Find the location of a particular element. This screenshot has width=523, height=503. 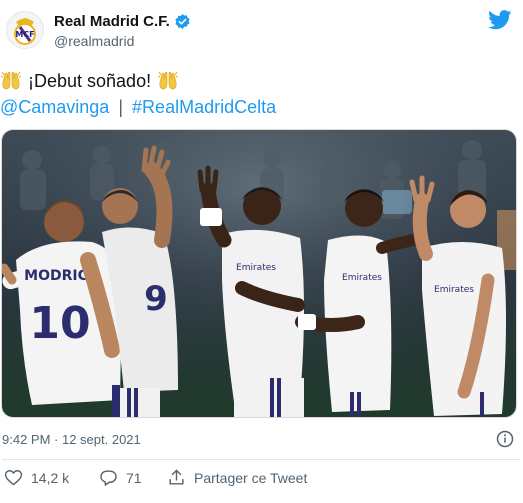

tweet-header: MCF Real Madrid C.F. @realmadrid is located at coordinates (261, 31).